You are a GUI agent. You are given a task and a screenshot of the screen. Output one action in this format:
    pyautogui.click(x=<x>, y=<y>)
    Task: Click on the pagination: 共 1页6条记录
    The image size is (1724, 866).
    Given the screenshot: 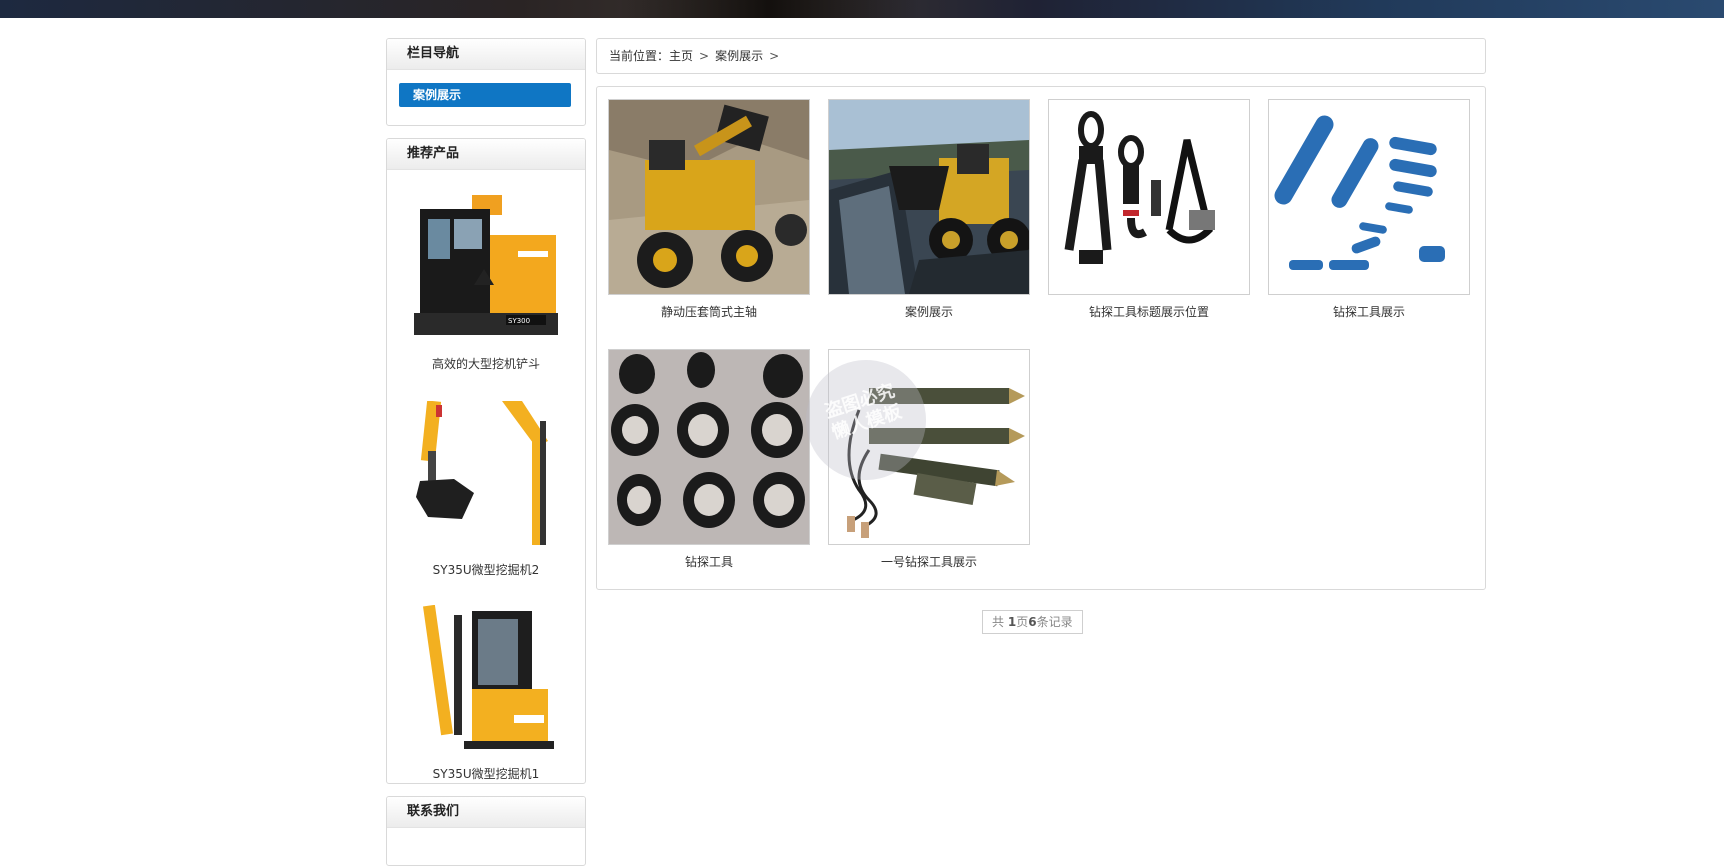 What is the action you would take?
    pyautogui.click(x=1032, y=622)
    